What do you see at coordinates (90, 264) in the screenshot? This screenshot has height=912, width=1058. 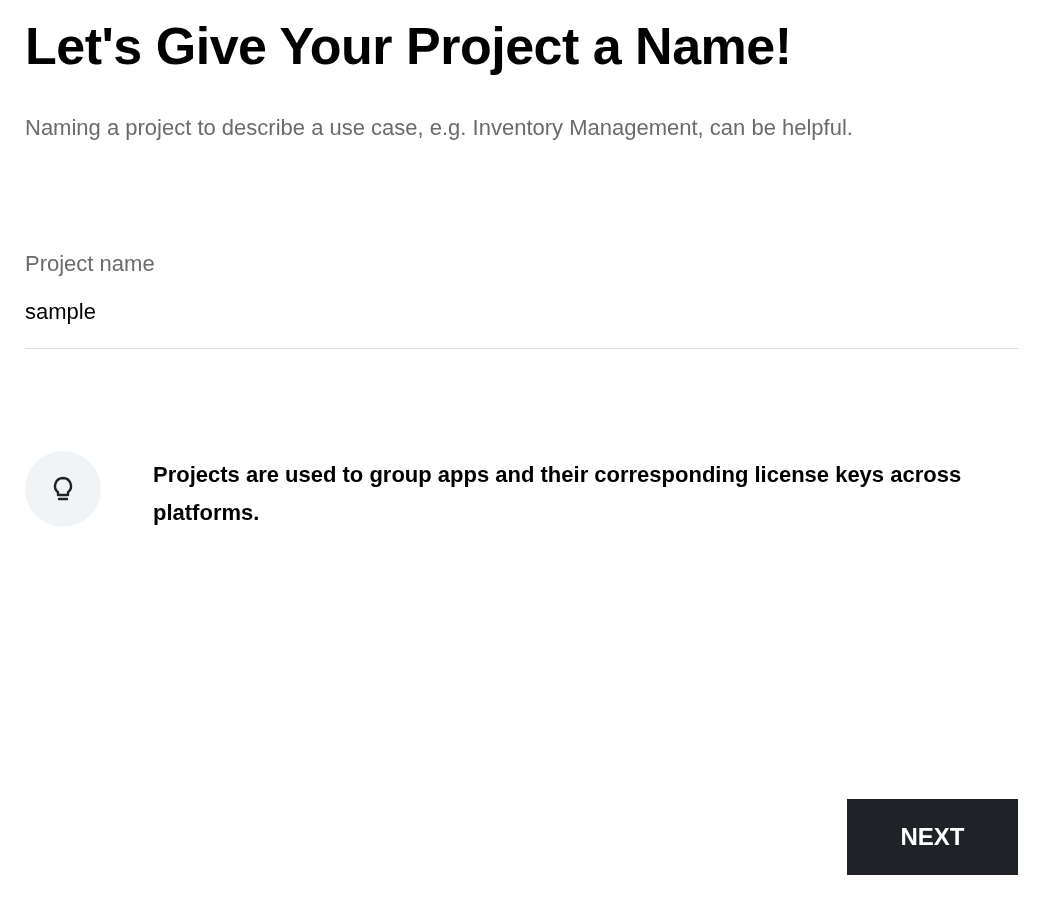 I see `field-label: Project name` at bounding box center [90, 264].